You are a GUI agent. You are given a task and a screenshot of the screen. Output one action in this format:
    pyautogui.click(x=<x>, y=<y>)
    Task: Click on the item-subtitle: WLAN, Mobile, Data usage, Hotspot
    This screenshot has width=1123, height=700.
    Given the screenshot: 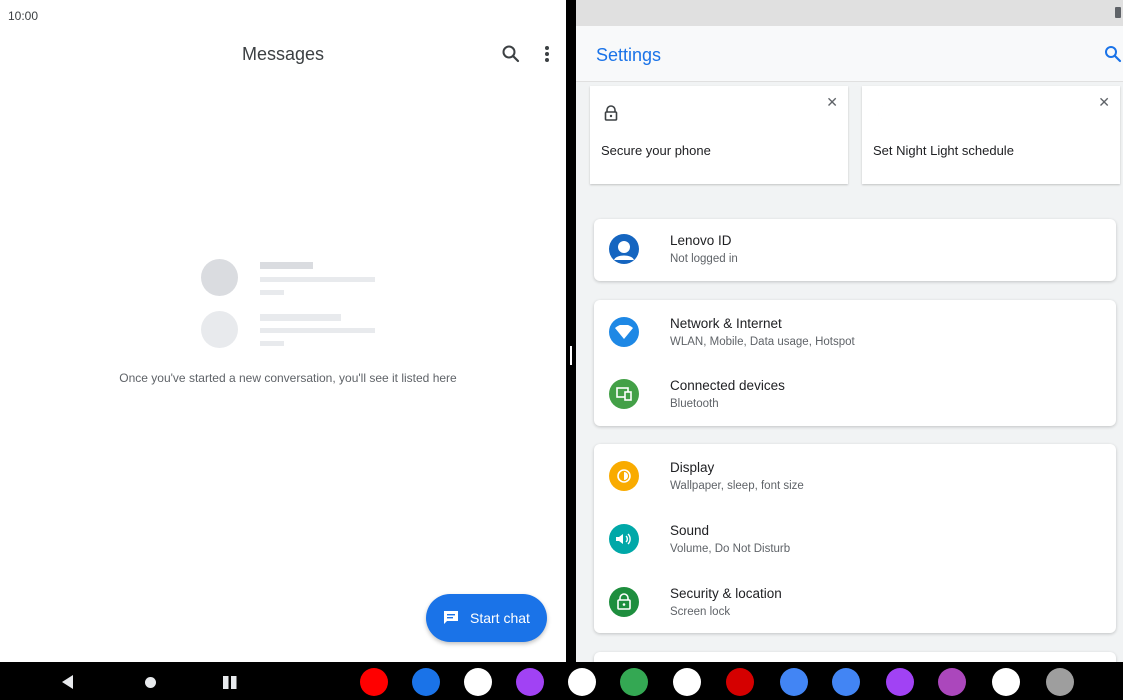 What is the action you would take?
    pyautogui.click(x=762, y=342)
    